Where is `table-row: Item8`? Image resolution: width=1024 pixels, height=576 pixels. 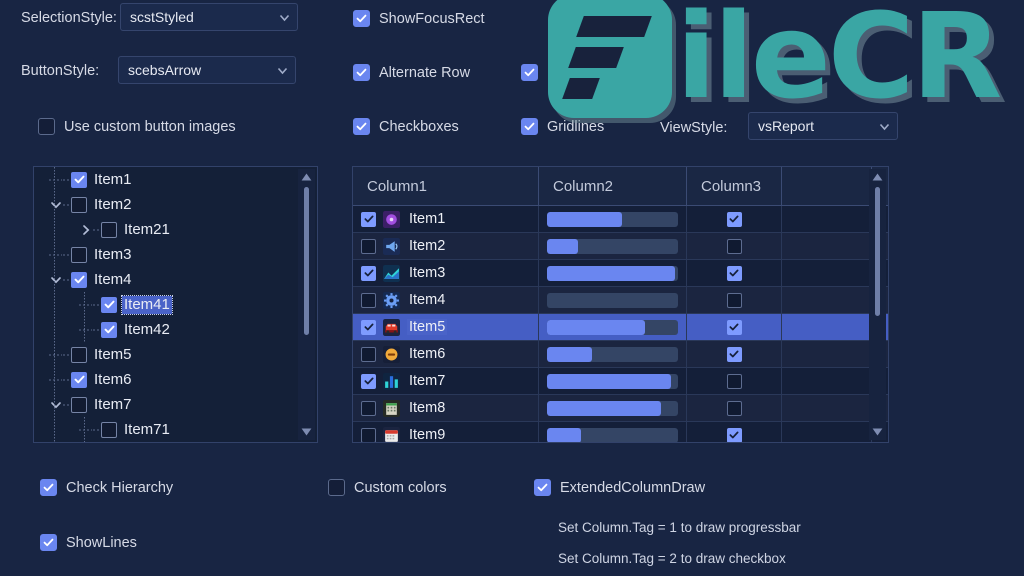
table-row: Item8 is located at coordinates (620, 408).